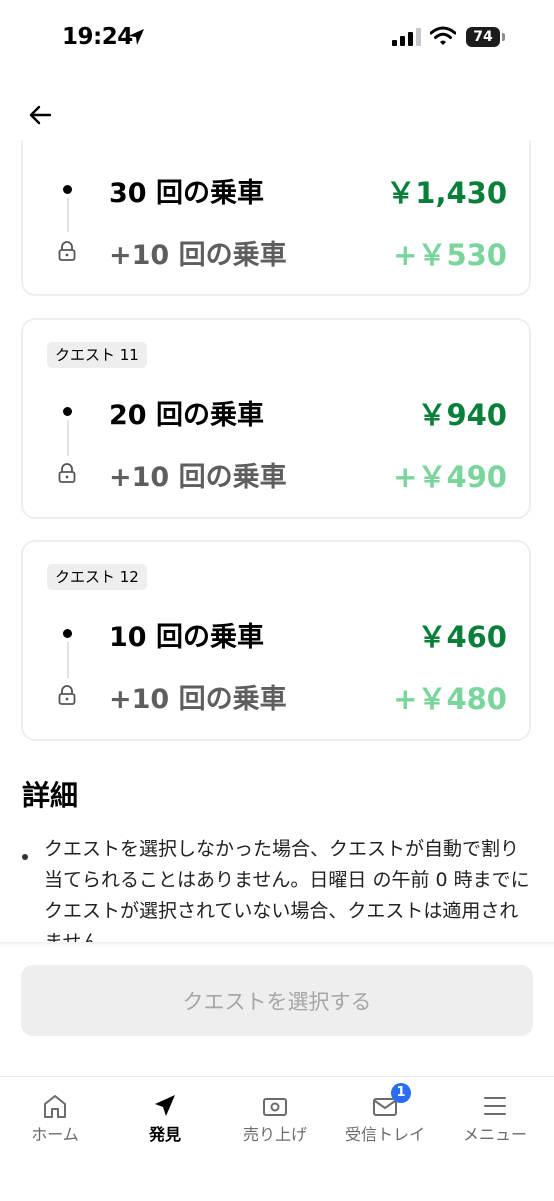 This screenshot has width=554, height=1201. What do you see at coordinates (186, 193) in the screenshot?
I see `quest-target-label: 30 回の乗車` at bounding box center [186, 193].